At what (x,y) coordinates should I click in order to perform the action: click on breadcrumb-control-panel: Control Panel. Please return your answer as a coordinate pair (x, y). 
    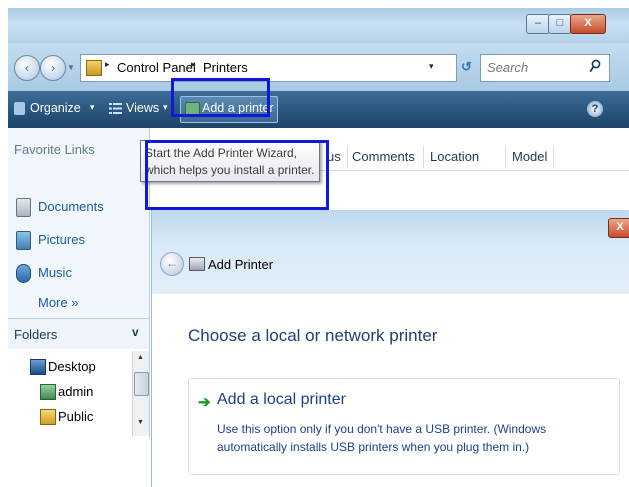
    Looking at the image, I should click on (156, 67).